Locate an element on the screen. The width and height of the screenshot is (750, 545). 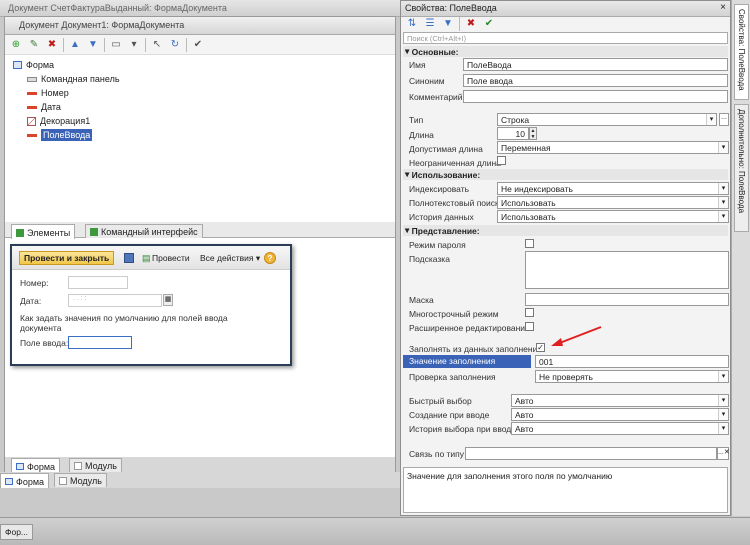
editor-toolbar: ⊕ ✎ ✖ ▲ ▼ ▭ ▾ ↖ ↻ ✔ is located at coordinates (200, 45).